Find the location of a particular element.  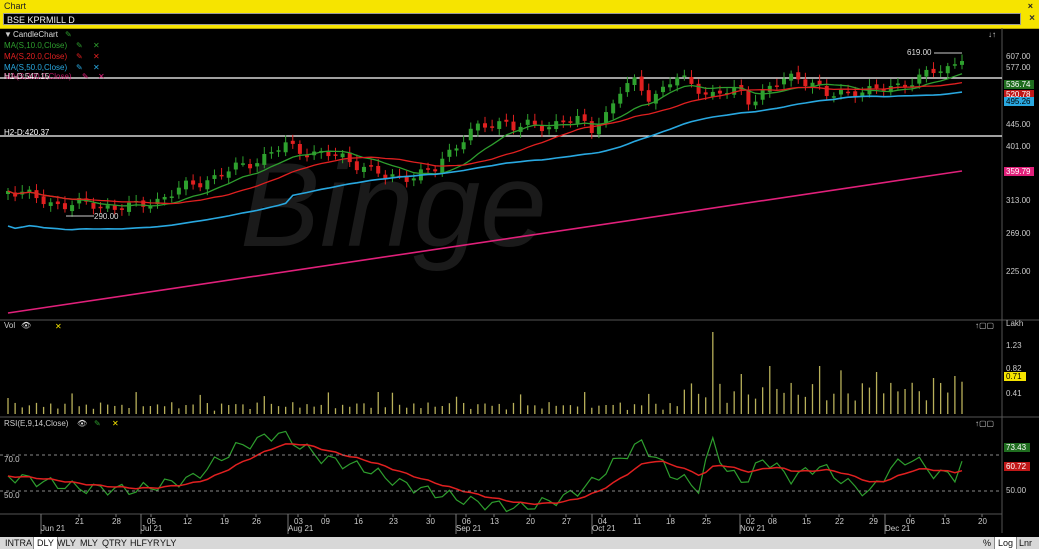

rsi-level-70-label: 70.0 is located at coordinates (12, 459).